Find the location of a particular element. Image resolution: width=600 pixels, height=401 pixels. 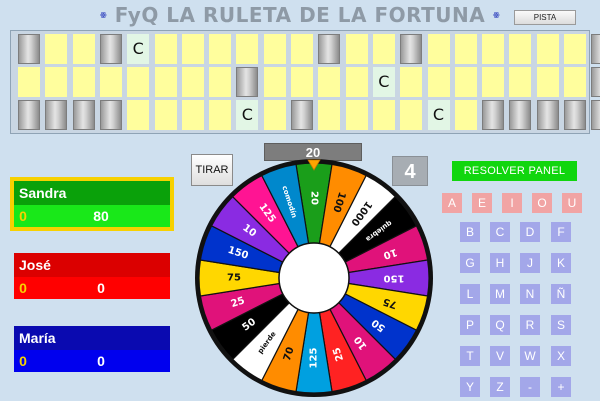

wheel-hub is located at coordinates (314, 278).